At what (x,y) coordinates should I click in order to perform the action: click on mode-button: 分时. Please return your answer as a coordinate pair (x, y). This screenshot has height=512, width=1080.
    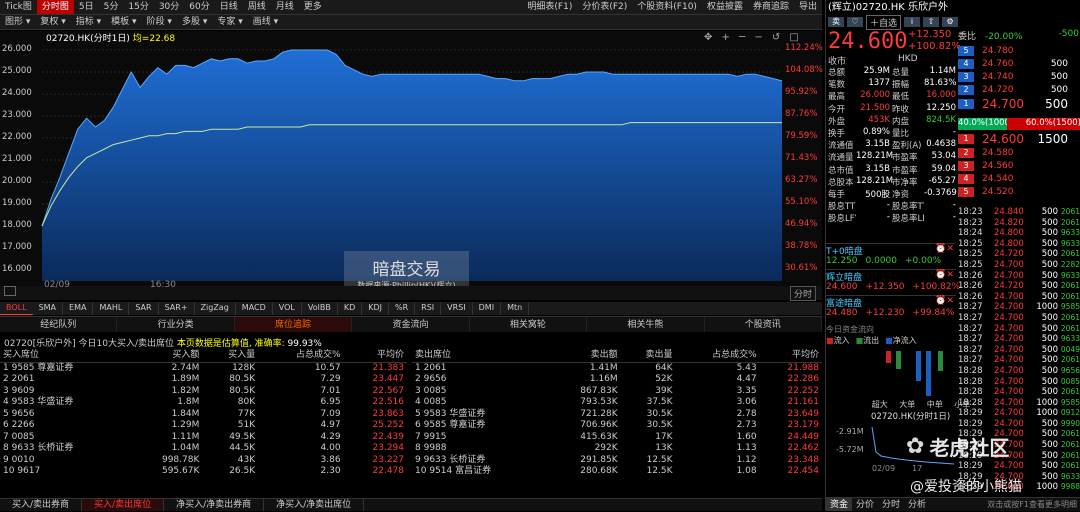
    Looking at the image, I should click on (803, 293).